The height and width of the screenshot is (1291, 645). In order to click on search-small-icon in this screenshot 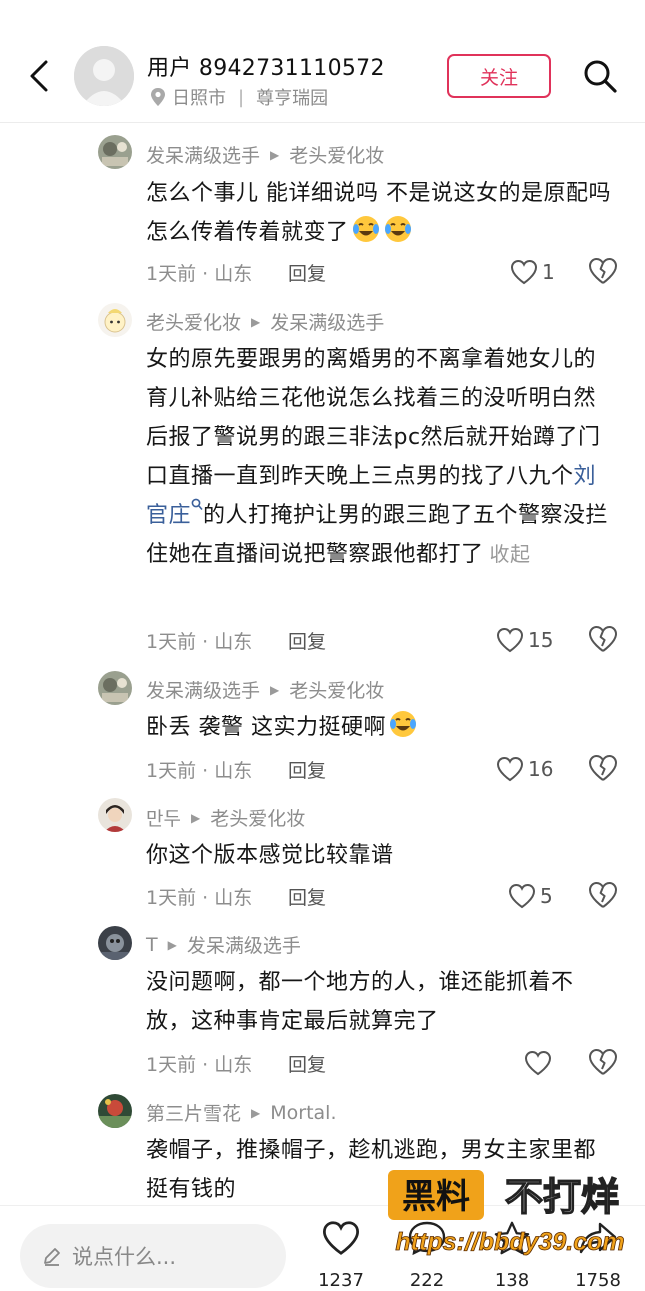, I will do `click(197, 504)`.